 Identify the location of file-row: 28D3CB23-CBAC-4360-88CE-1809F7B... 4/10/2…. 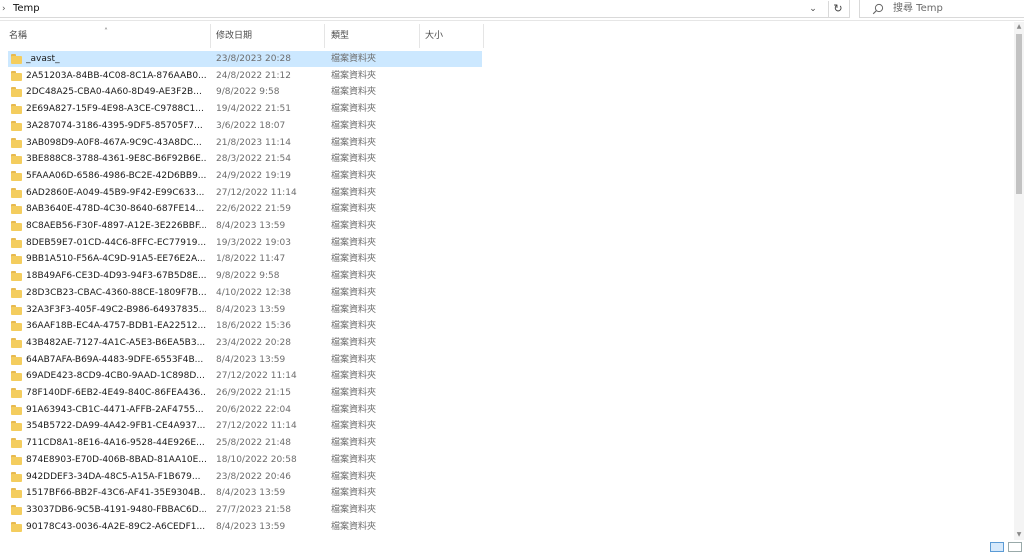
(245, 293).